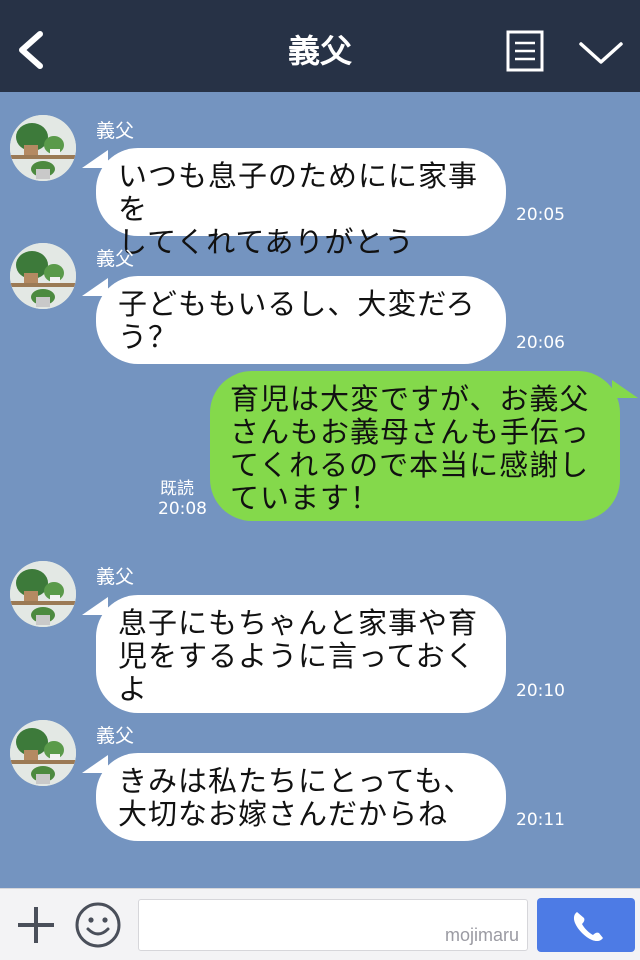 The image size is (640, 960). I want to click on menu-button, so click(601, 53).